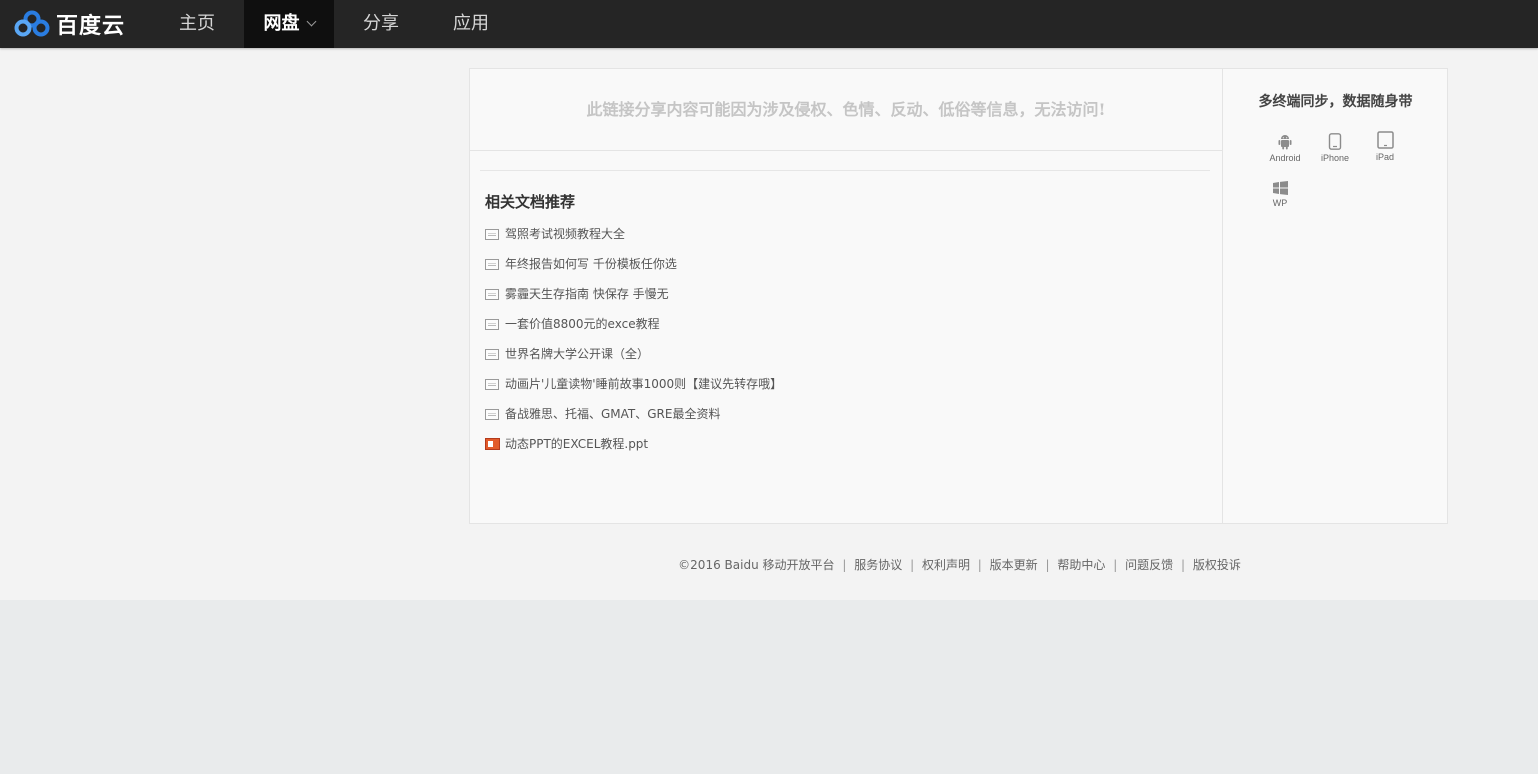  Describe the element at coordinates (633, 241) in the screenshot. I see `list-item: 驾照考试视频教程大全` at that location.